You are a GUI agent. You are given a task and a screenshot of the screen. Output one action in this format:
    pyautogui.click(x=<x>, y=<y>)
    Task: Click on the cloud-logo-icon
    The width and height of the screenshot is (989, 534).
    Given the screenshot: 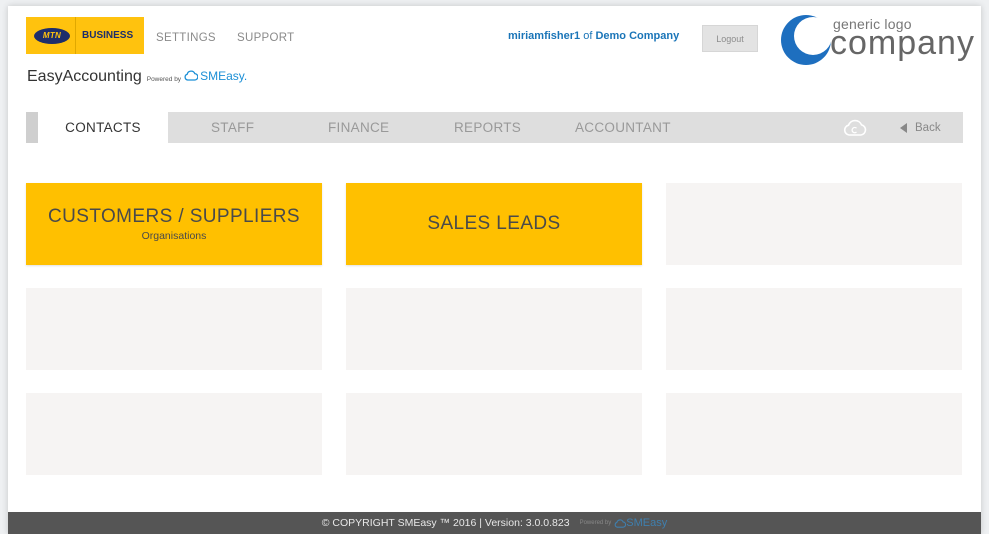 What is the action you would take?
    pyautogui.click(x=191, y=75)
    